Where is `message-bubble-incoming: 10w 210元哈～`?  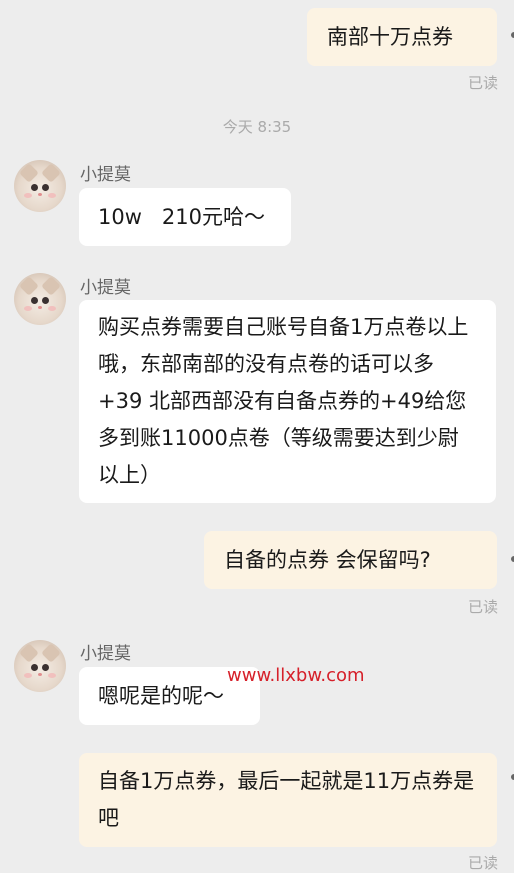 message-bubble-incoming: 10w 210元哈～ is located at coordinates (185, 217).